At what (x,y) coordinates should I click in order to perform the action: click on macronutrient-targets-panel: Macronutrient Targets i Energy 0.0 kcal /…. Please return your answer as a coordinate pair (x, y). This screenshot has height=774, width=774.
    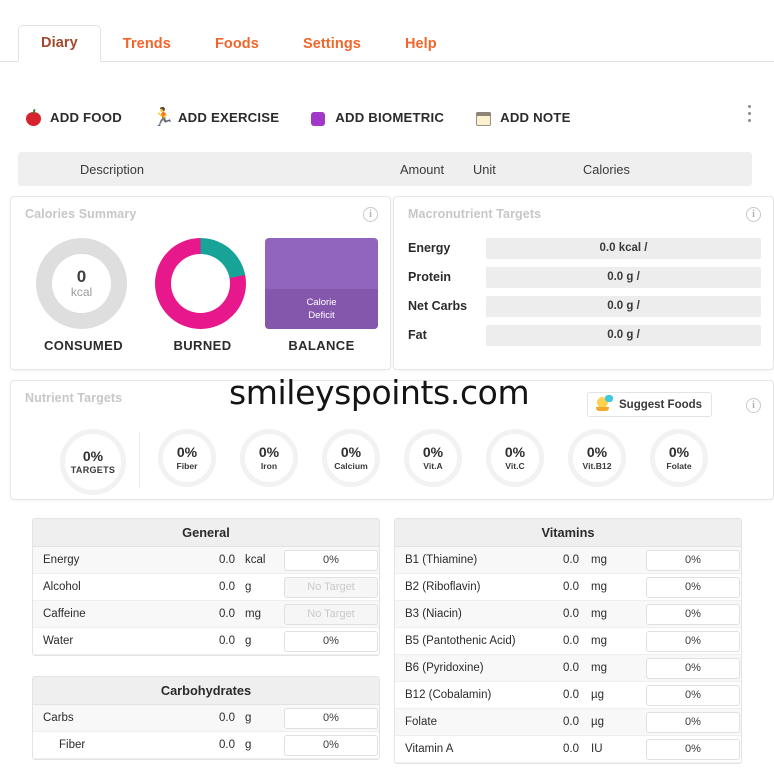
    Looking at the image, I should click on (583, 283).